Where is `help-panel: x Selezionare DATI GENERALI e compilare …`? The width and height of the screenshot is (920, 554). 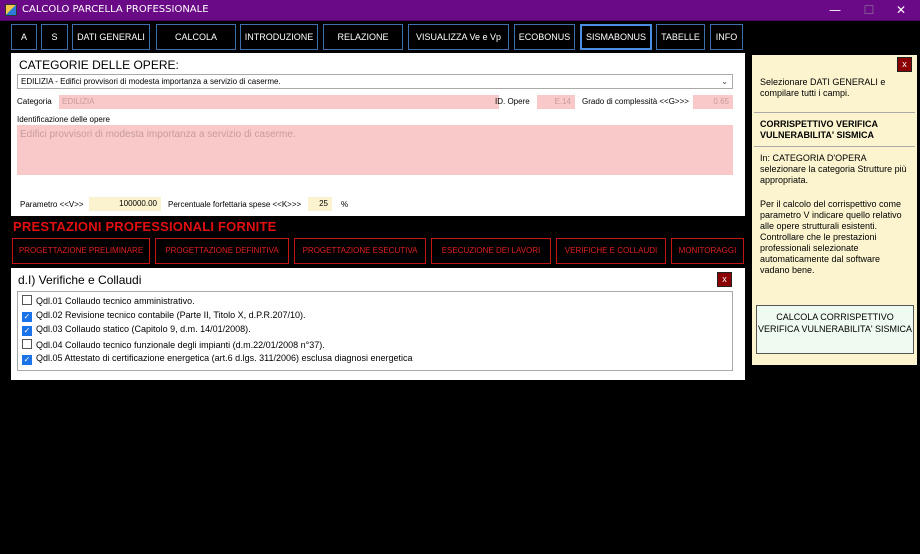
help-panel: x Selezionare DATI GENERALI e compilare … is located at coordinates (834, 210).